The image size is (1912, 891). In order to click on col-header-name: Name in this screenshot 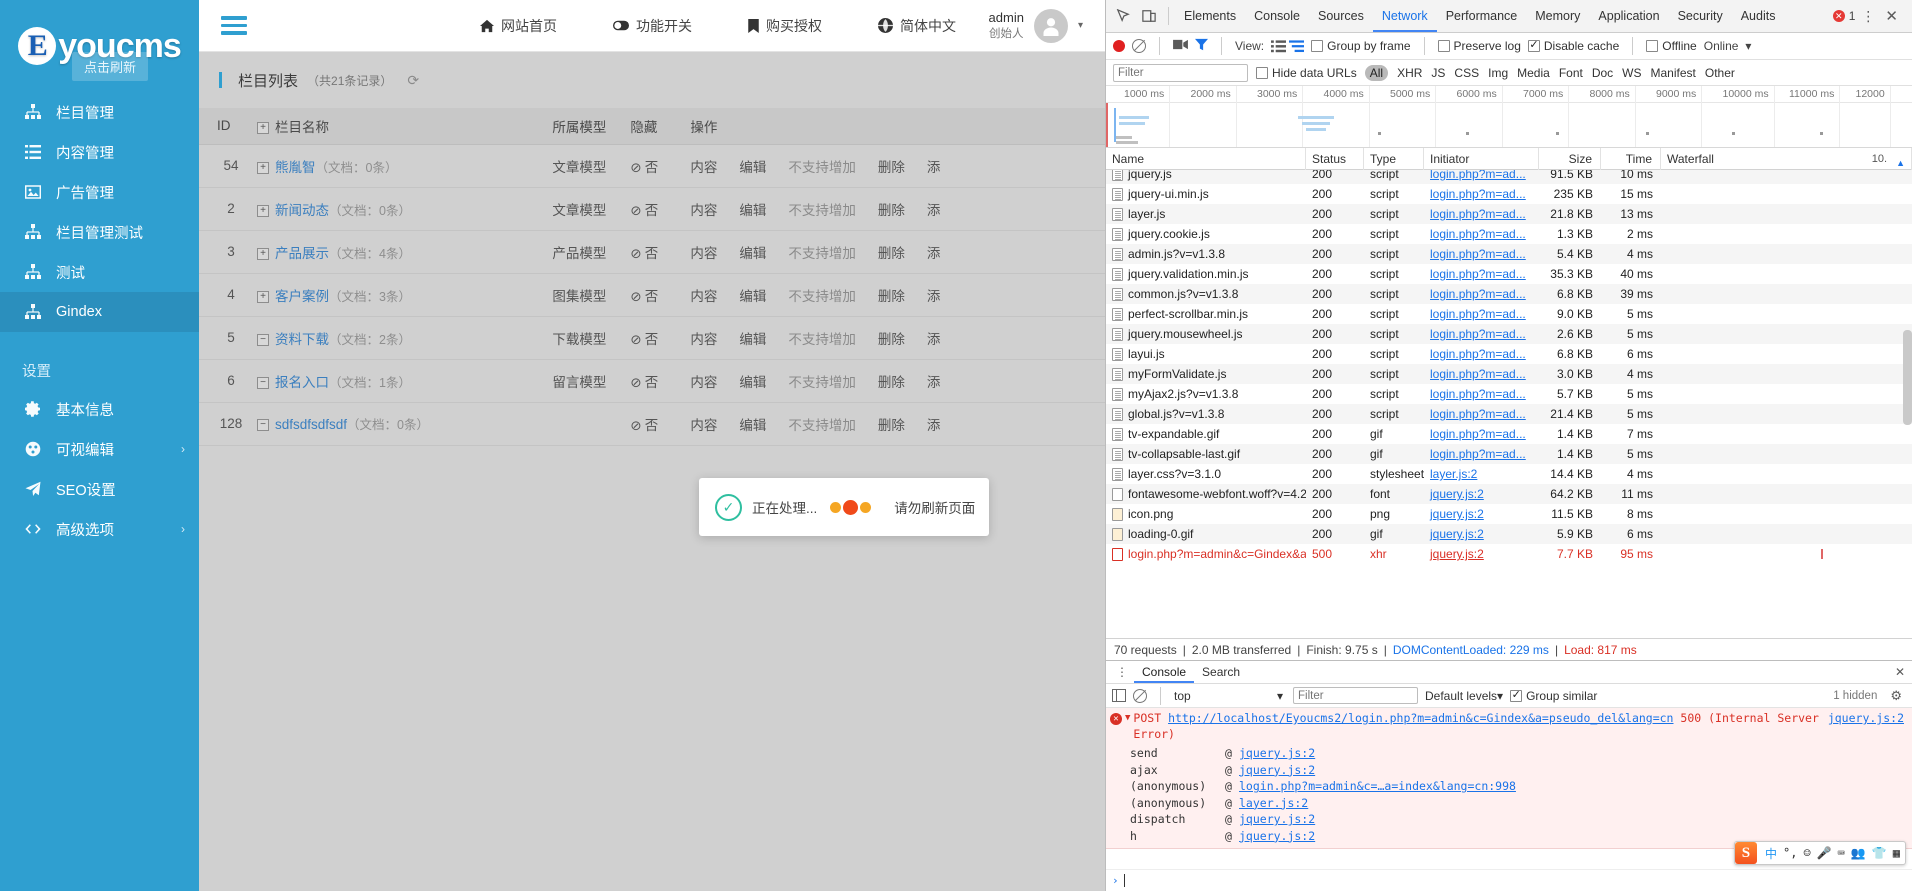, I will do `click(1206, 158)`.